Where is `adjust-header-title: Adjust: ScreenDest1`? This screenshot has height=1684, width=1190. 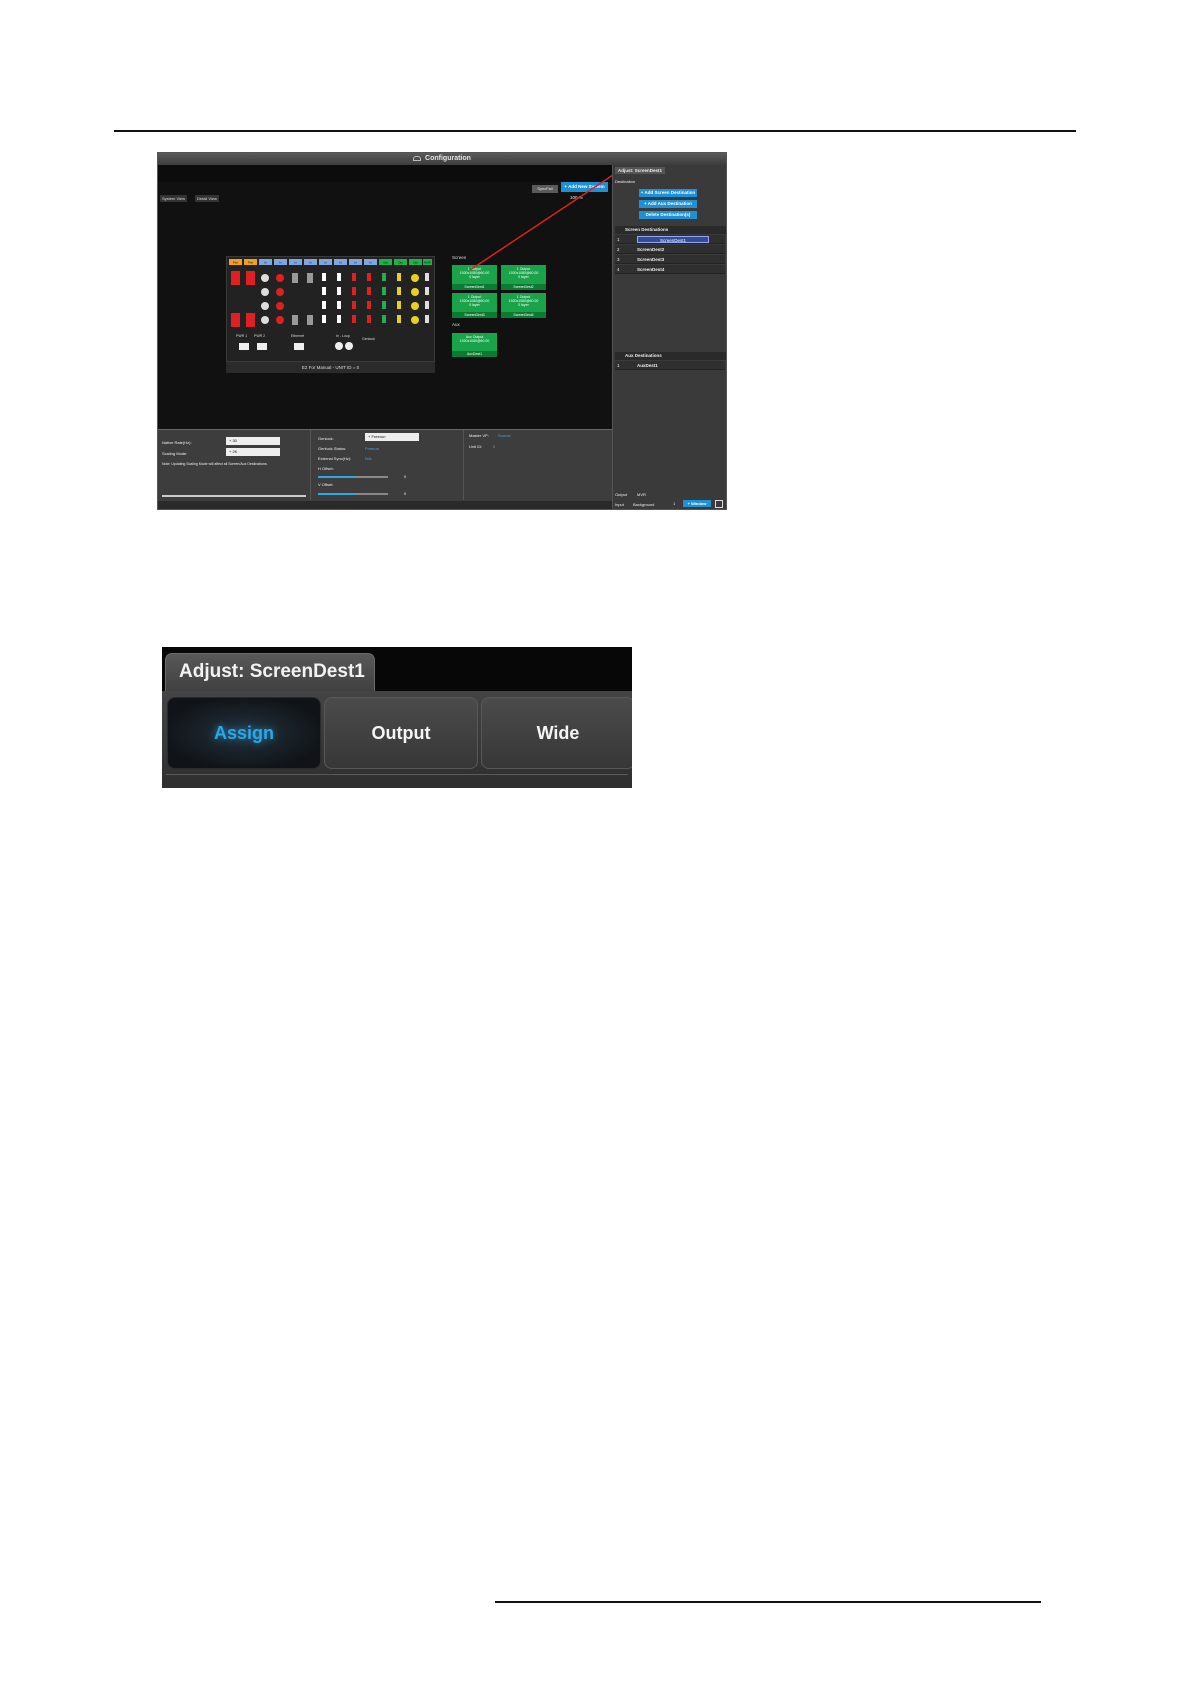 adjust-header-title: Adjust: ScreenDest1 is located at coordinates (272, 671).